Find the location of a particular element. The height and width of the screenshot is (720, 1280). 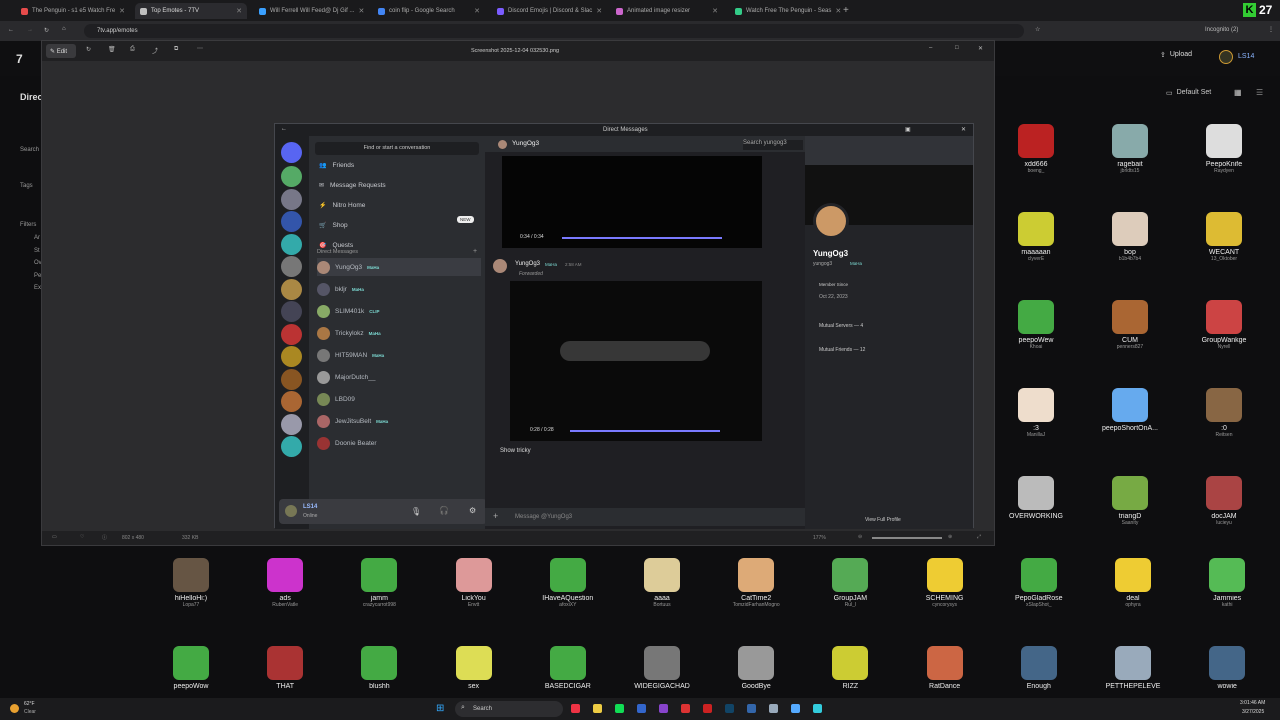

forward-arrow-icon: → is located at coordinates (30, 30).